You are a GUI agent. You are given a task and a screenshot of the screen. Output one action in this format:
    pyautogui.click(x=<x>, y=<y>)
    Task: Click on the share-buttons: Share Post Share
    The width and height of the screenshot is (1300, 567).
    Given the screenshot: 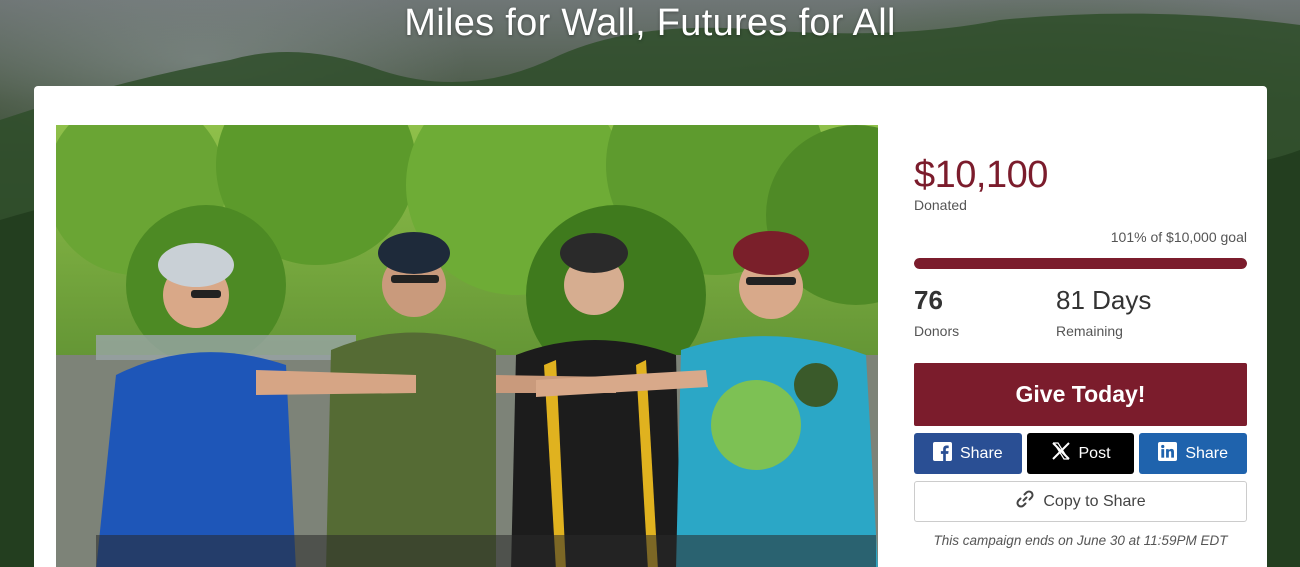 What is the action you would take?
    pyautogui.click(x=1081, y=453)
    